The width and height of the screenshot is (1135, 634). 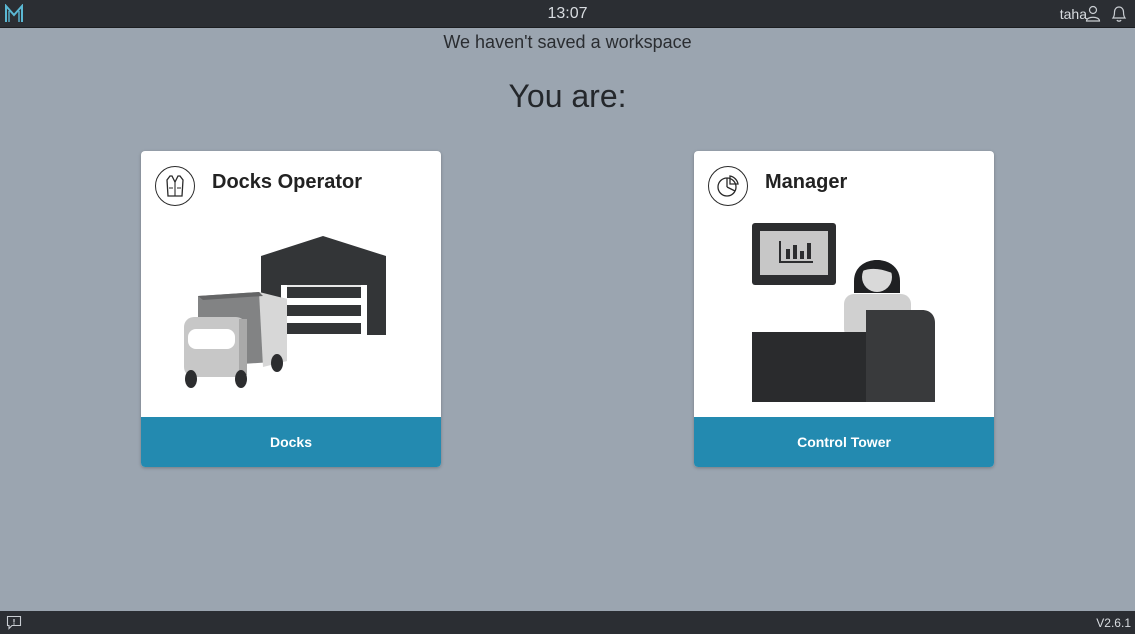 I want to click on feedback-icon, so click(x=14, y=622).